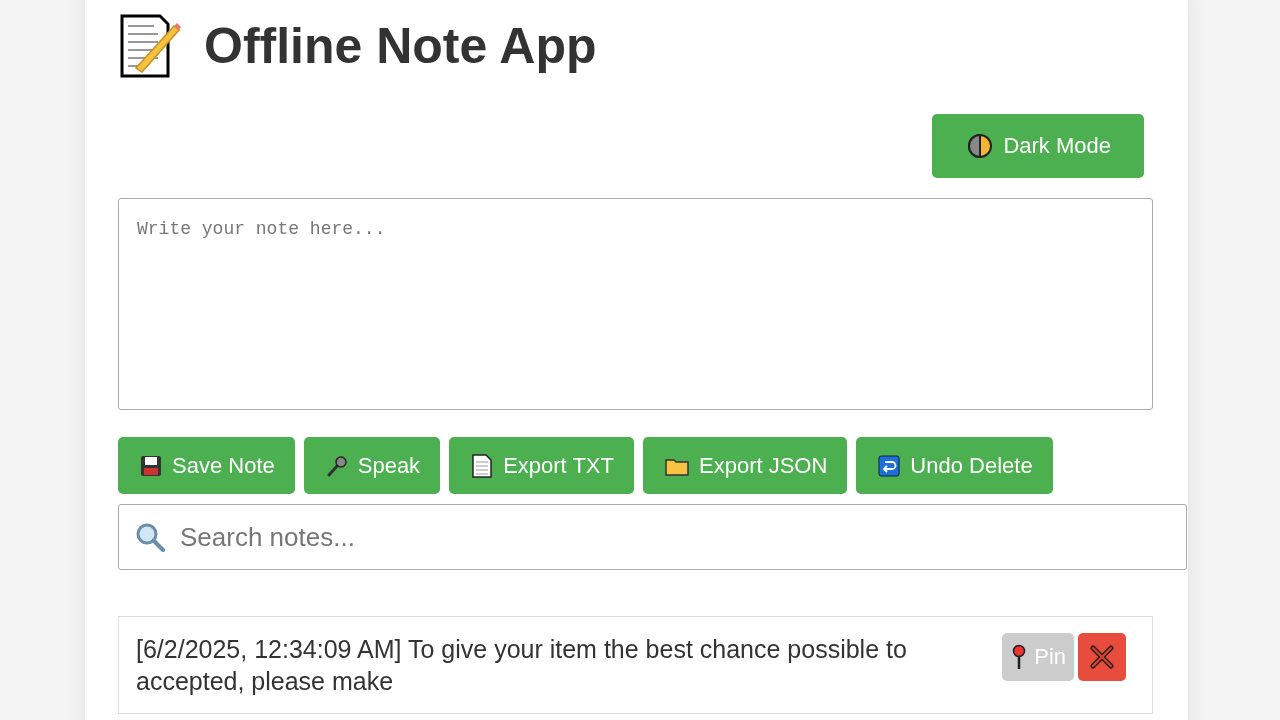 This screenshot has width=1280, height=720. I want to click on close-icon, so click(1102, 657).